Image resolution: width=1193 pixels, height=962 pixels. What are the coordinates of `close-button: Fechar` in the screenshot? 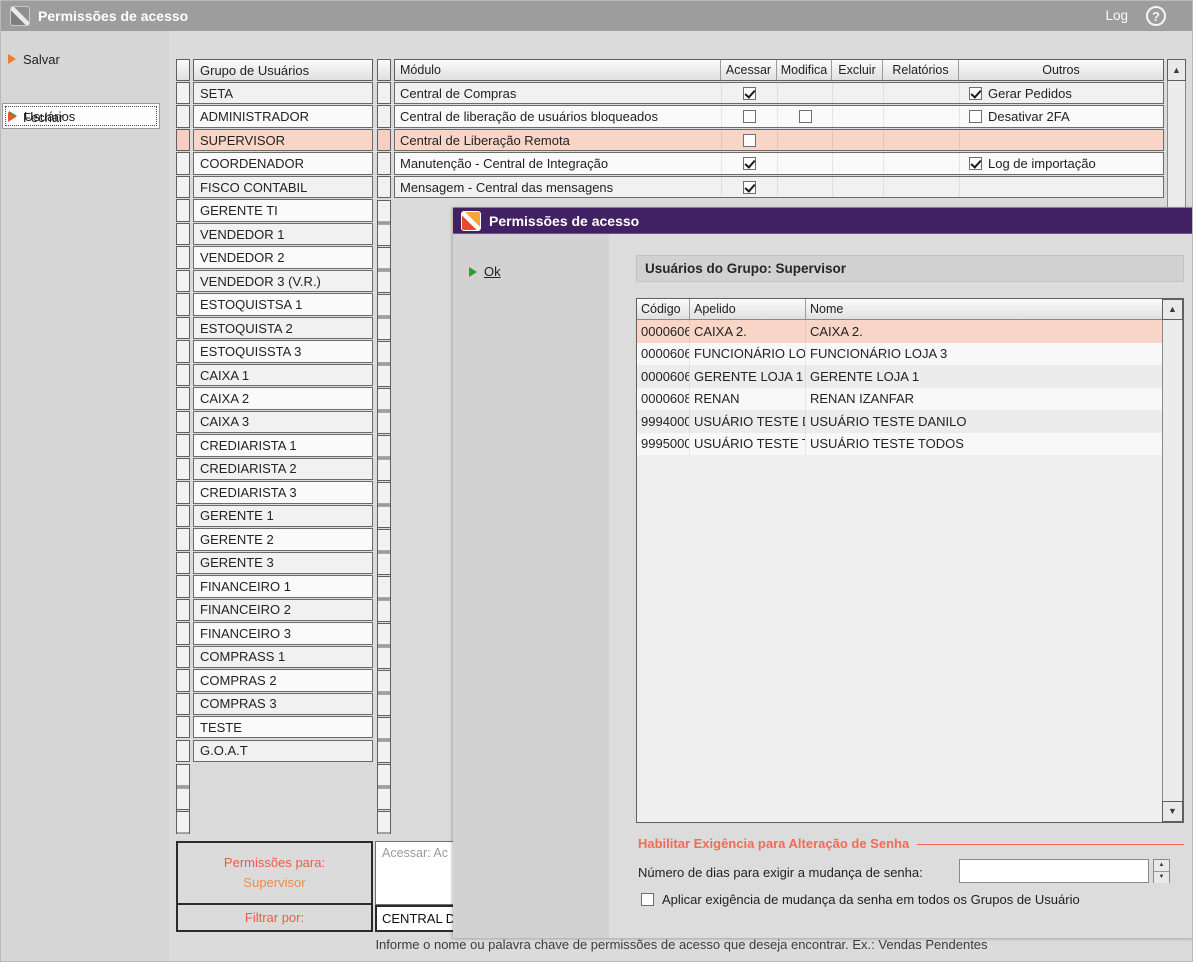 It's located at (35, 117).